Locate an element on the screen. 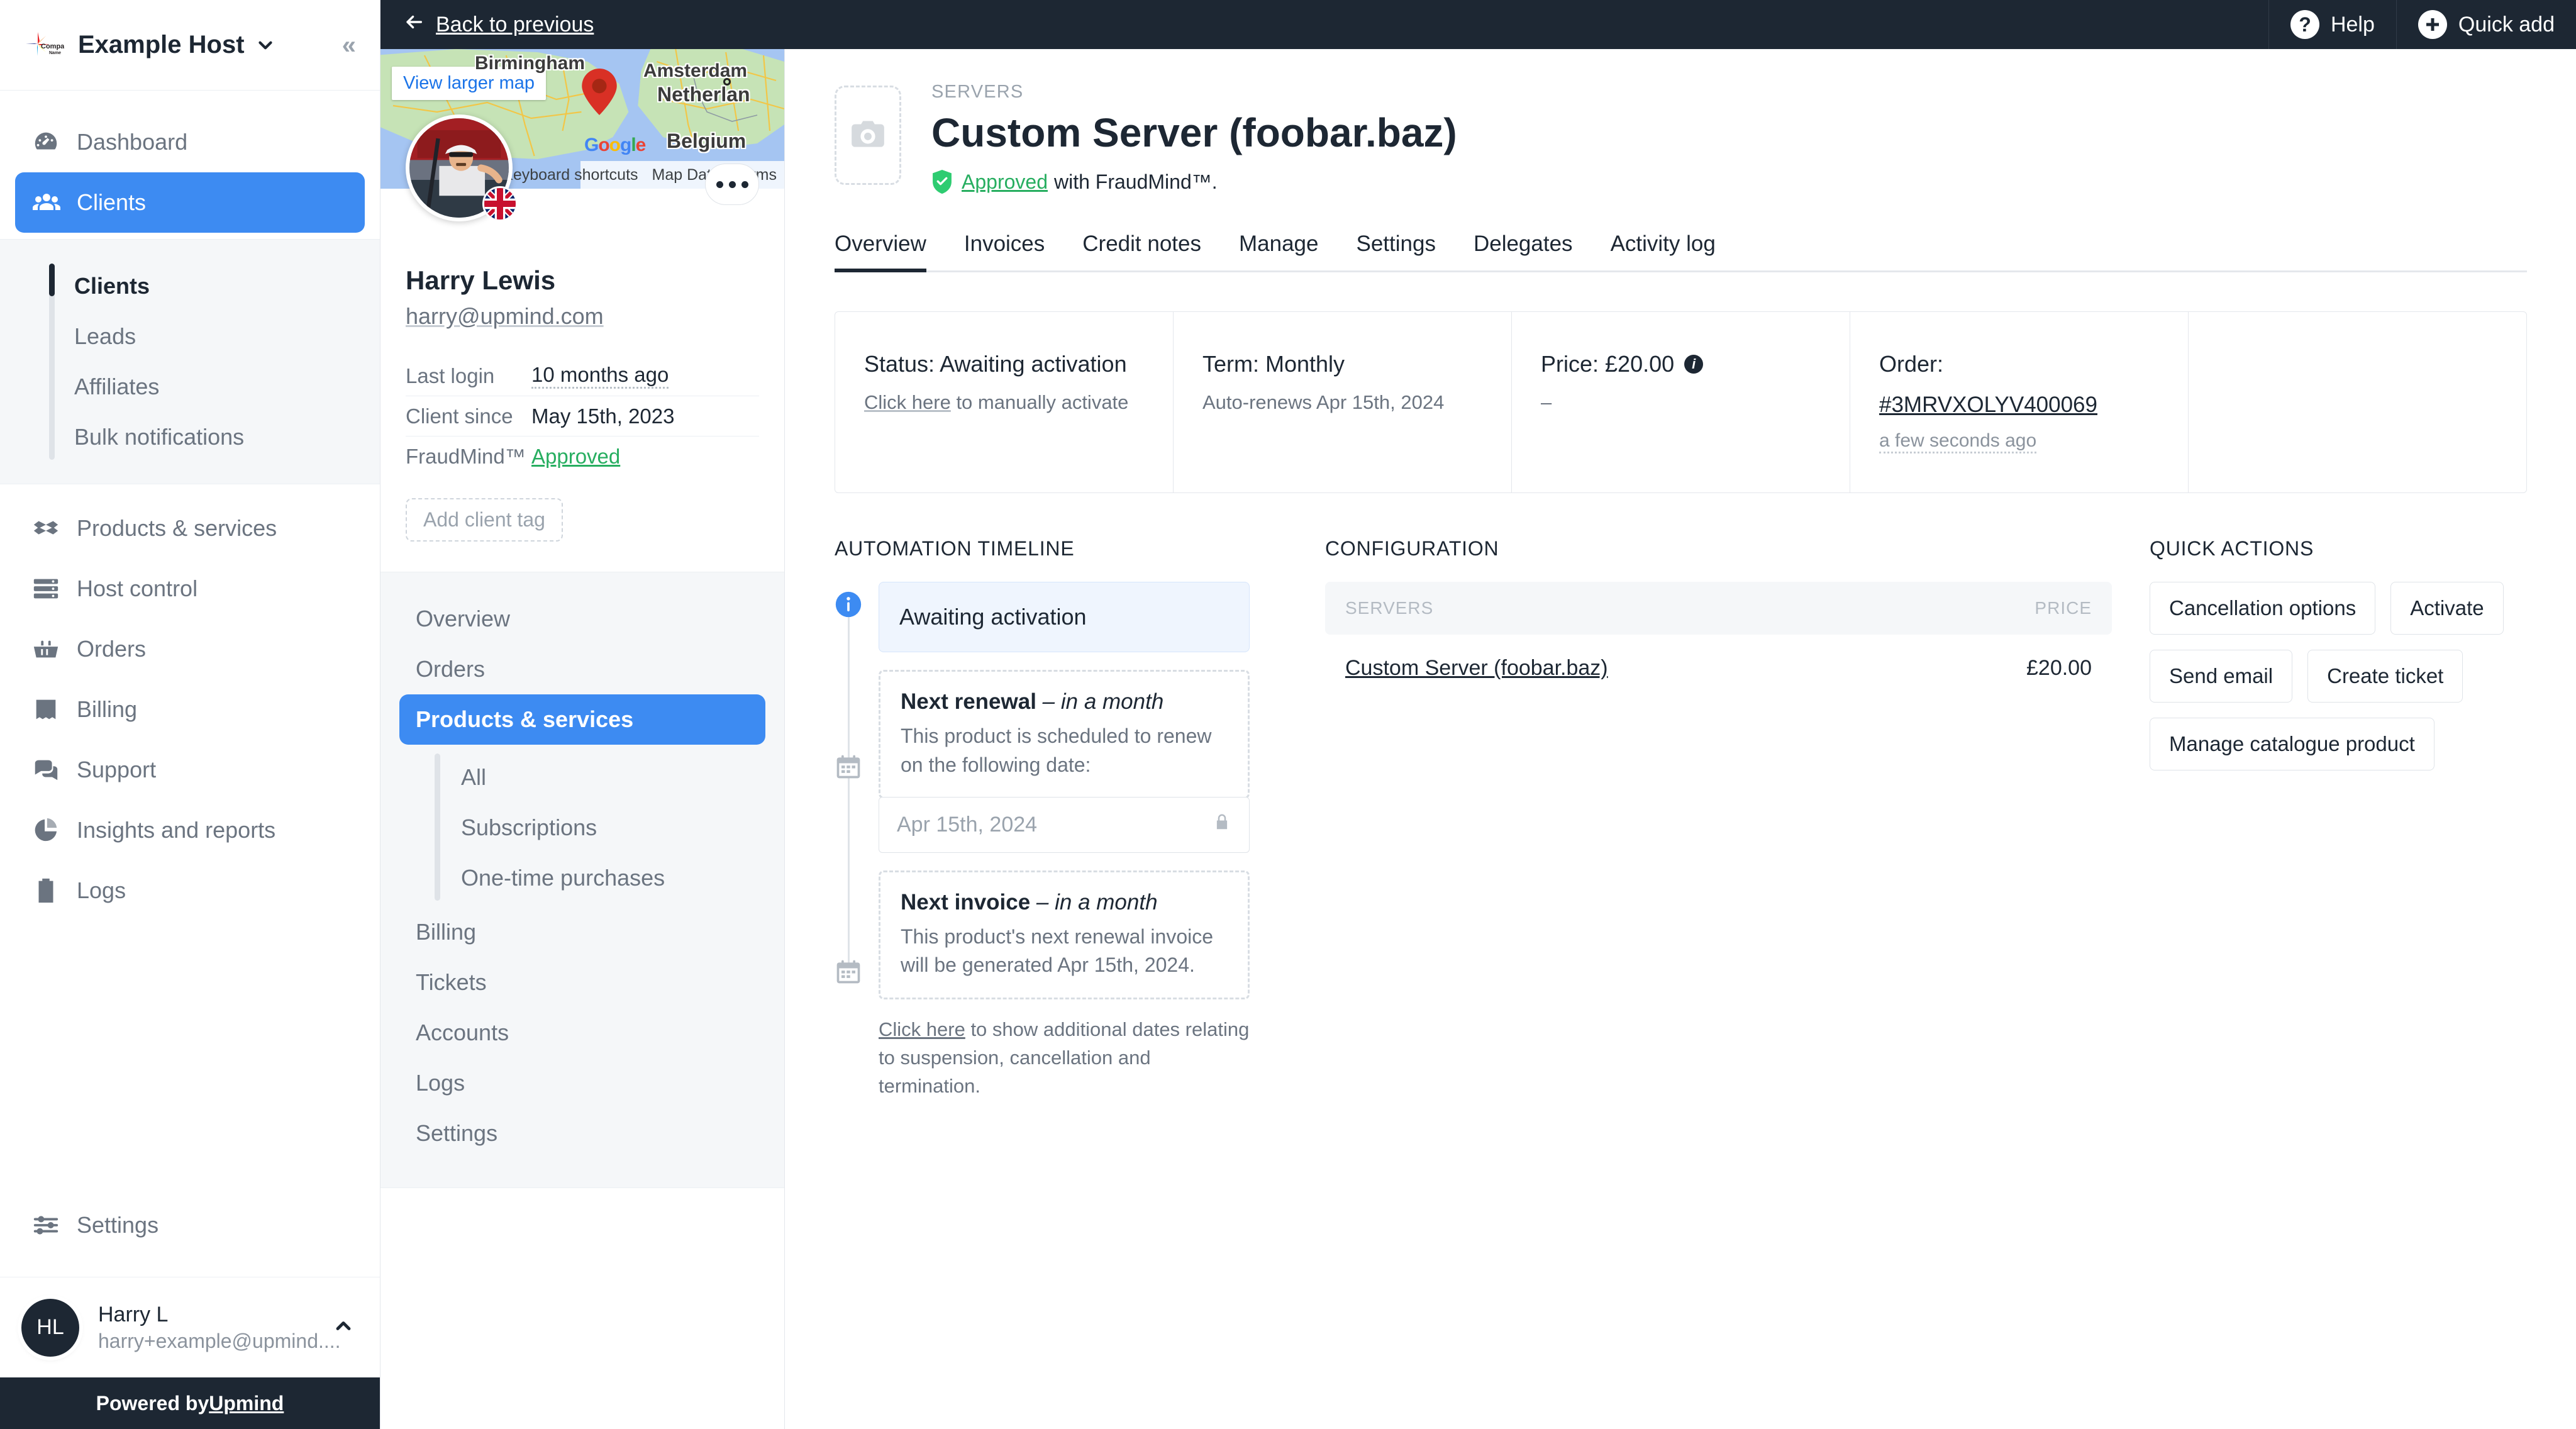 This screenshot has width=2576, height=1429. order-number-link: #3MRVXOLYV400069 is located at coordinates (1988, 405).